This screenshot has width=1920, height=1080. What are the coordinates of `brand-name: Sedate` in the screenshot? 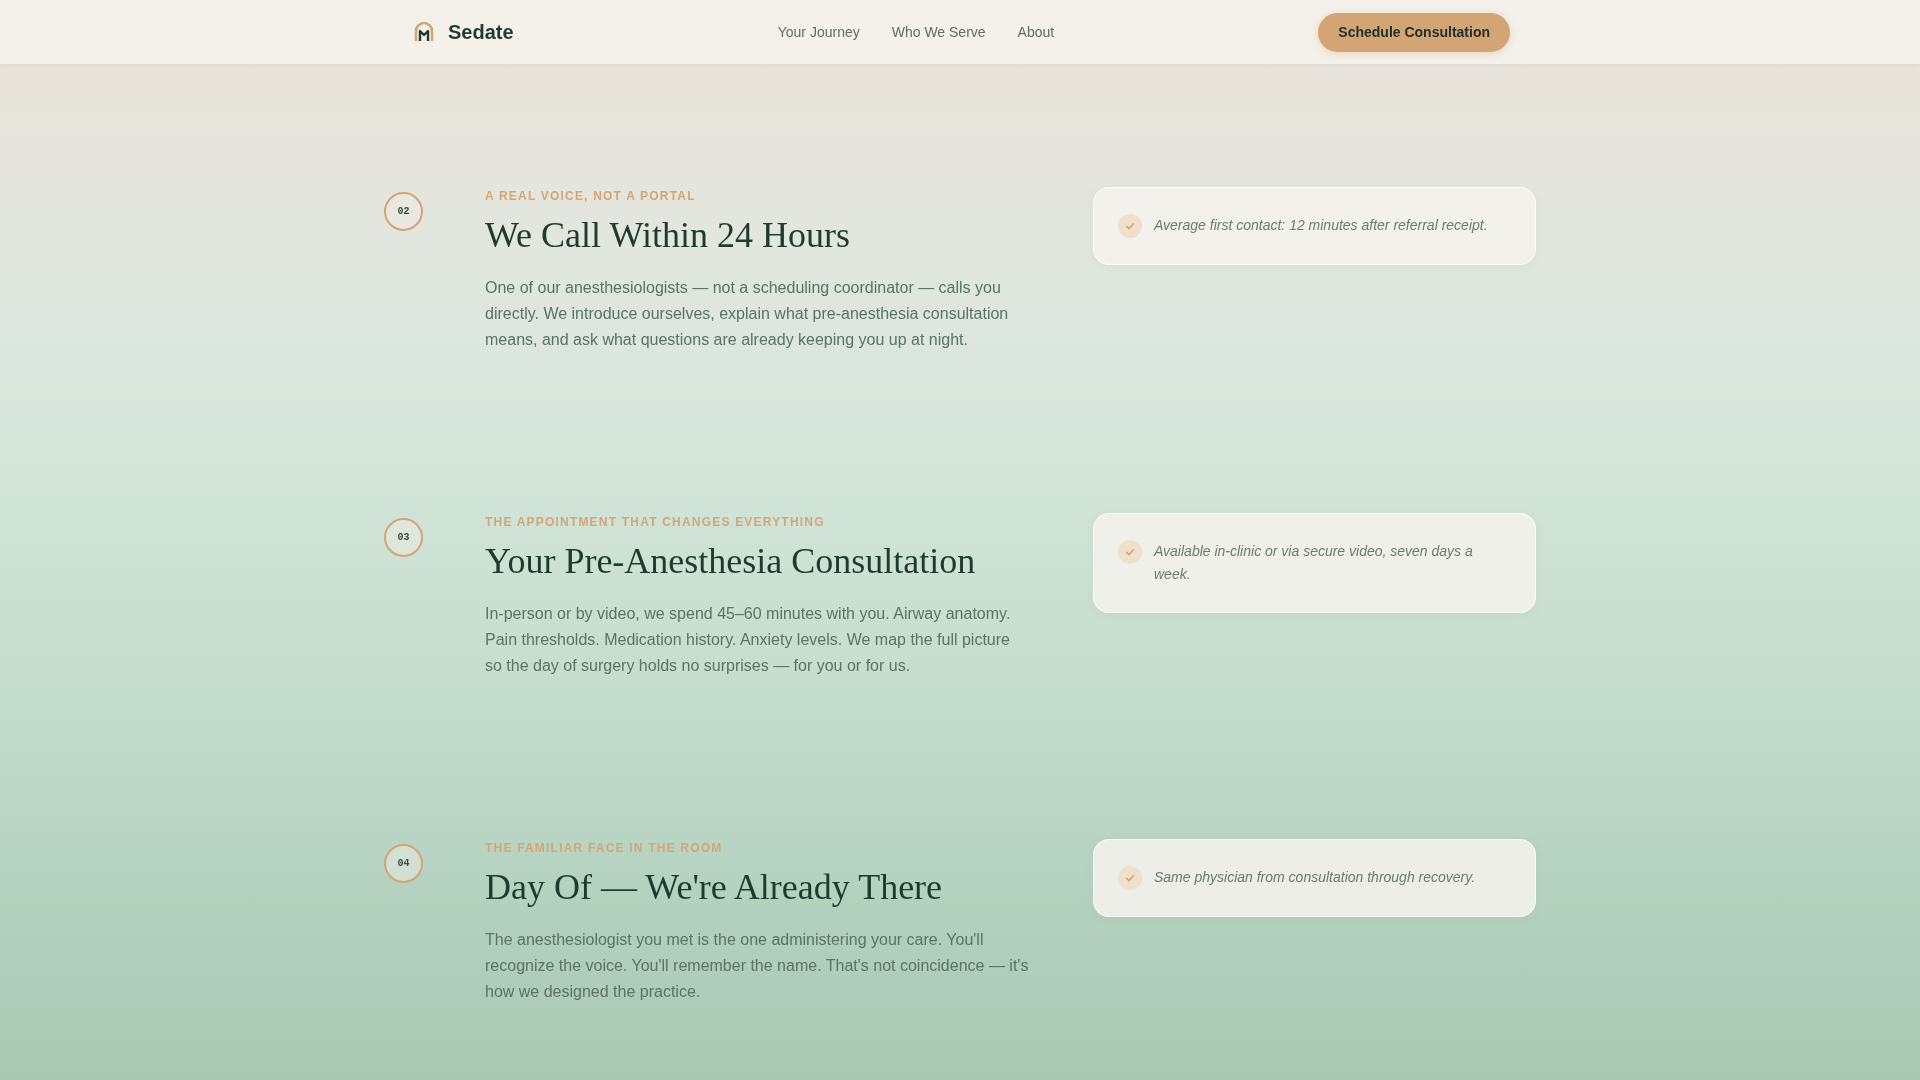 It's located at (481, 32).